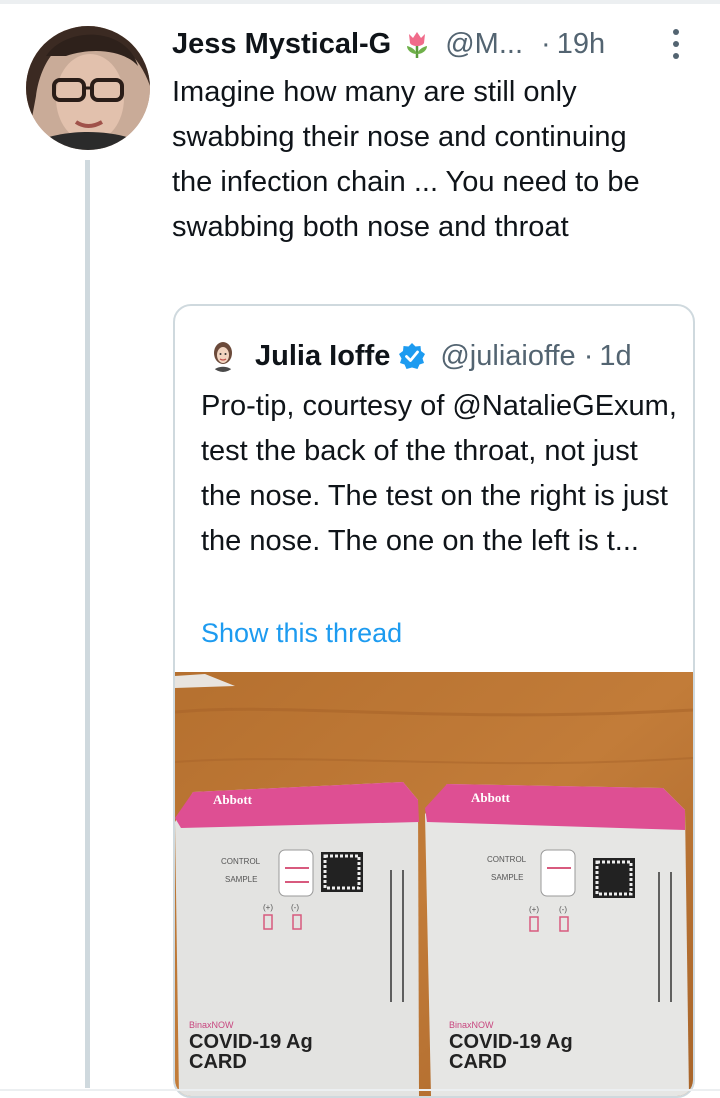  What do you see at coordinates (211, 1025) in the screenshot?
I see `left-card-product-small: BinaxNOW` at bounding box center [211, 1025].